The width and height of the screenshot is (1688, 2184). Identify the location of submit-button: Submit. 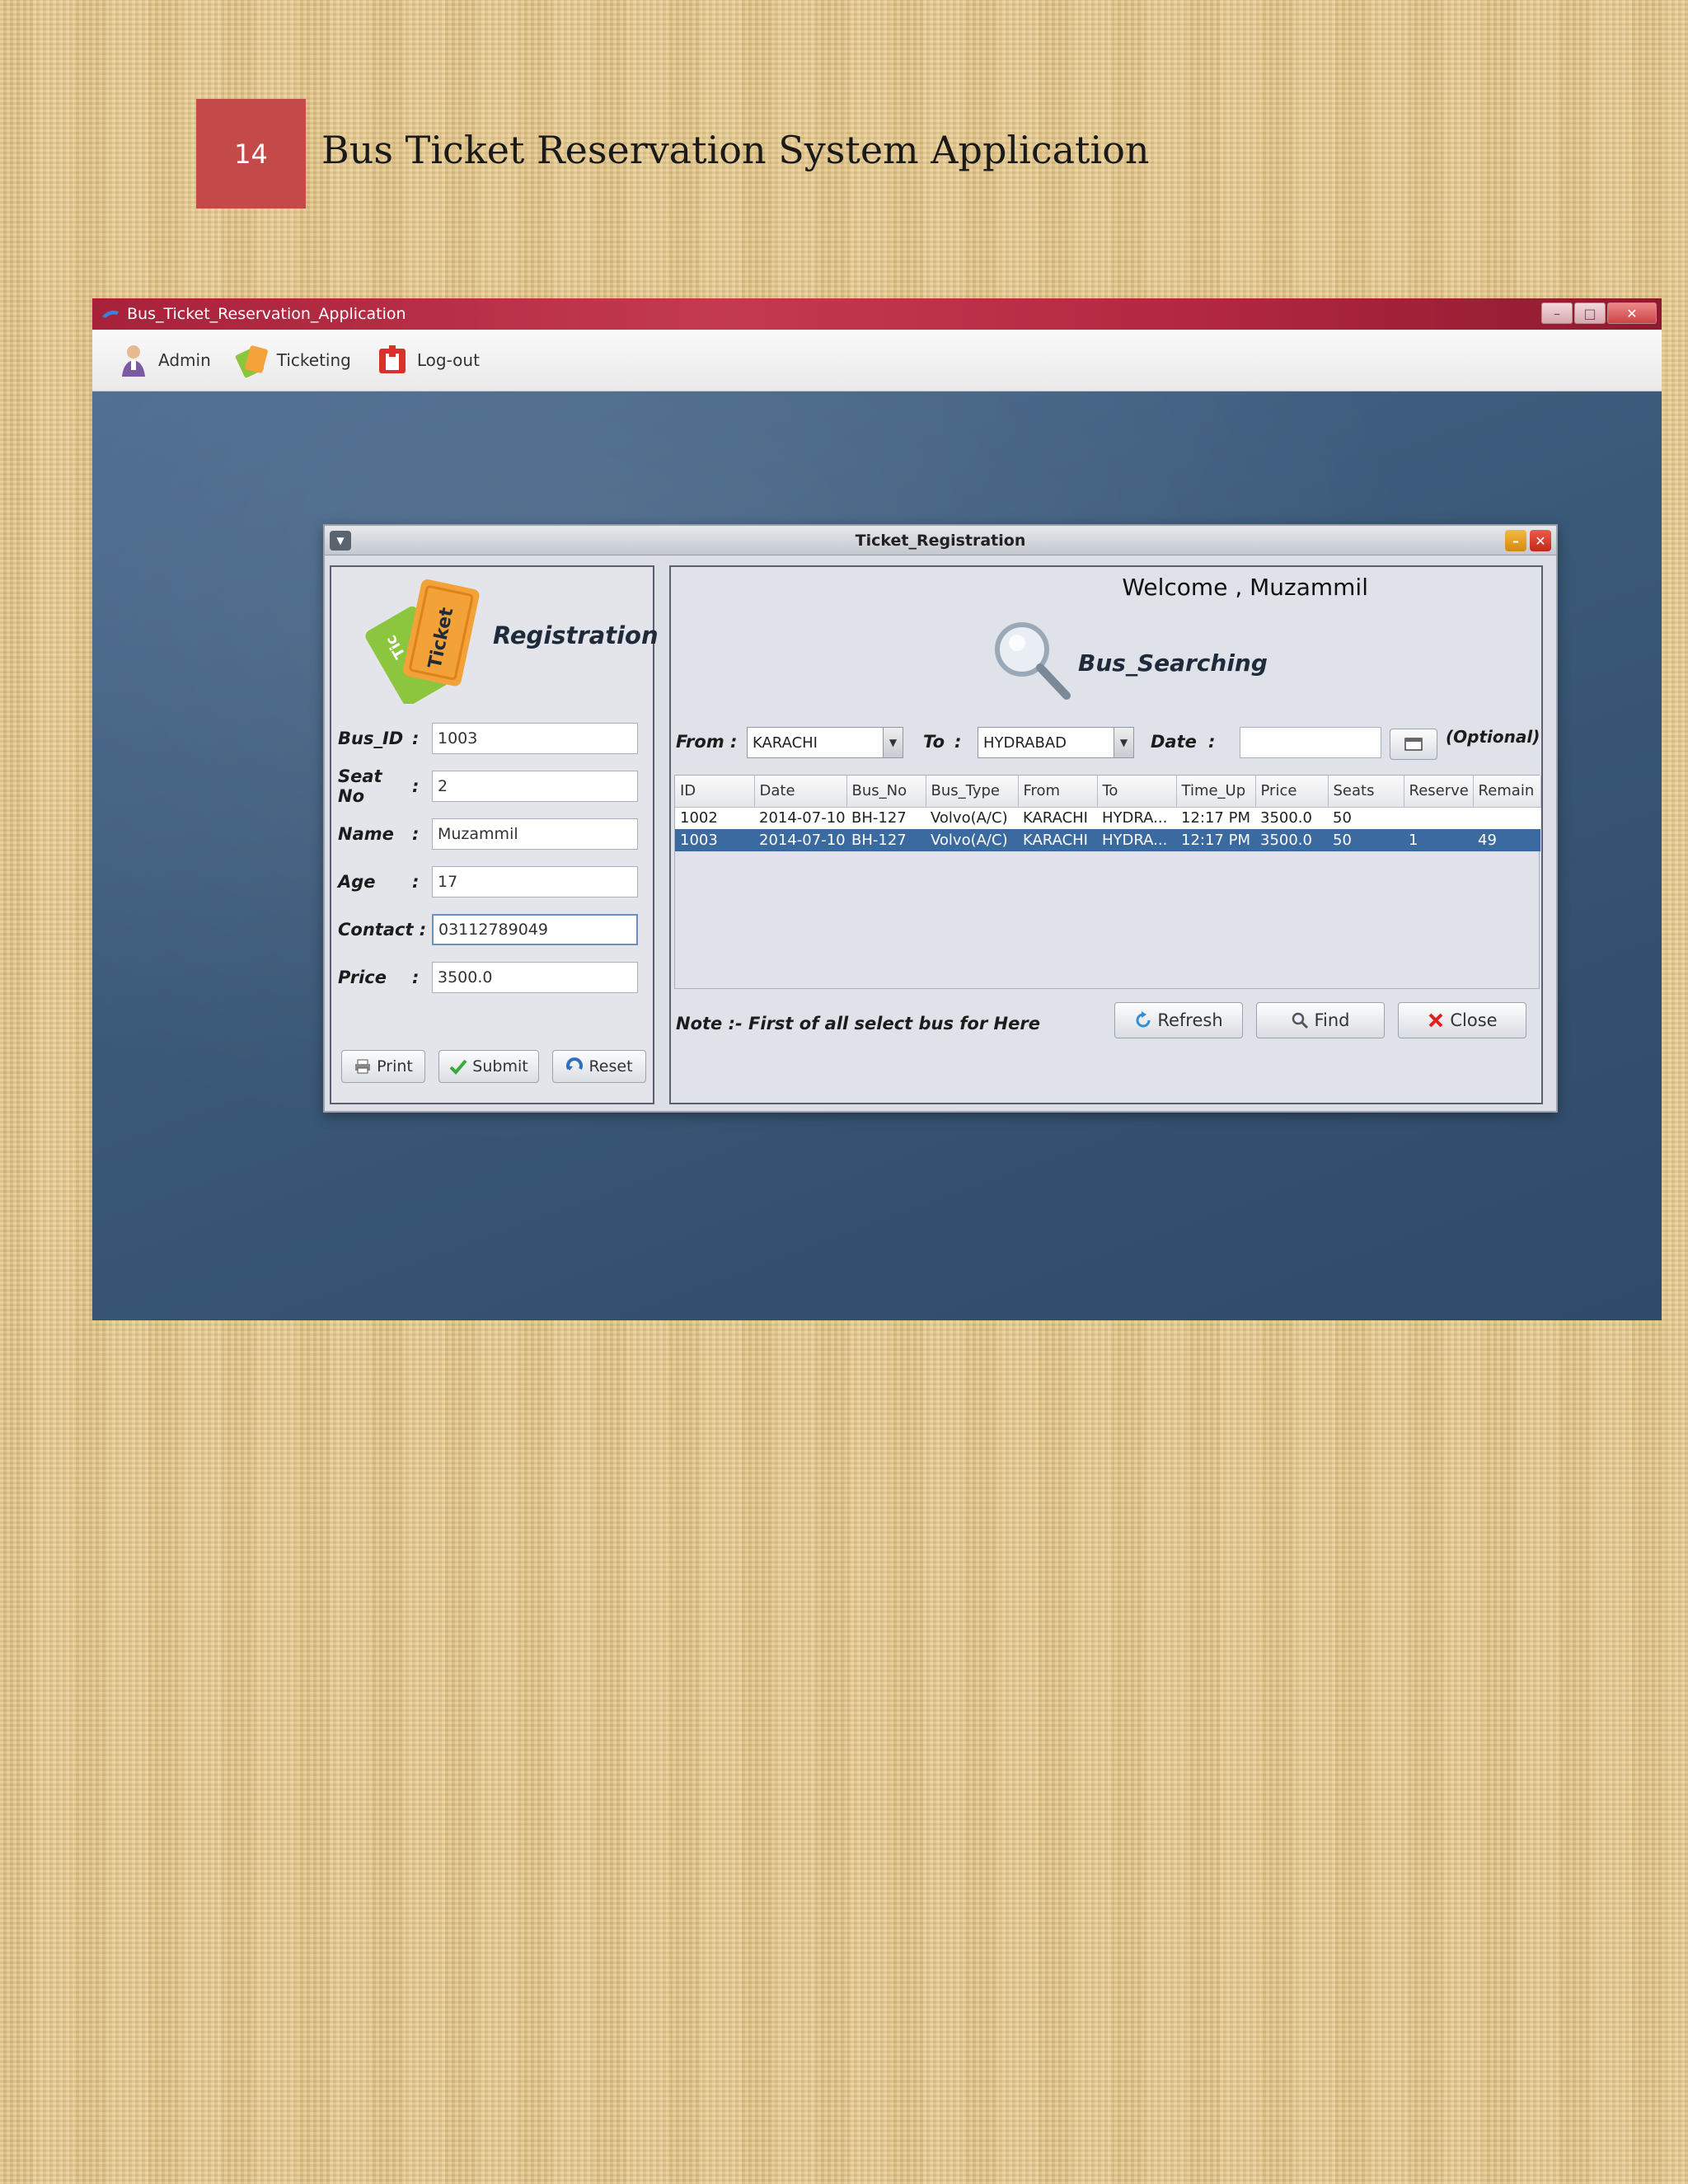
(488, 1066).